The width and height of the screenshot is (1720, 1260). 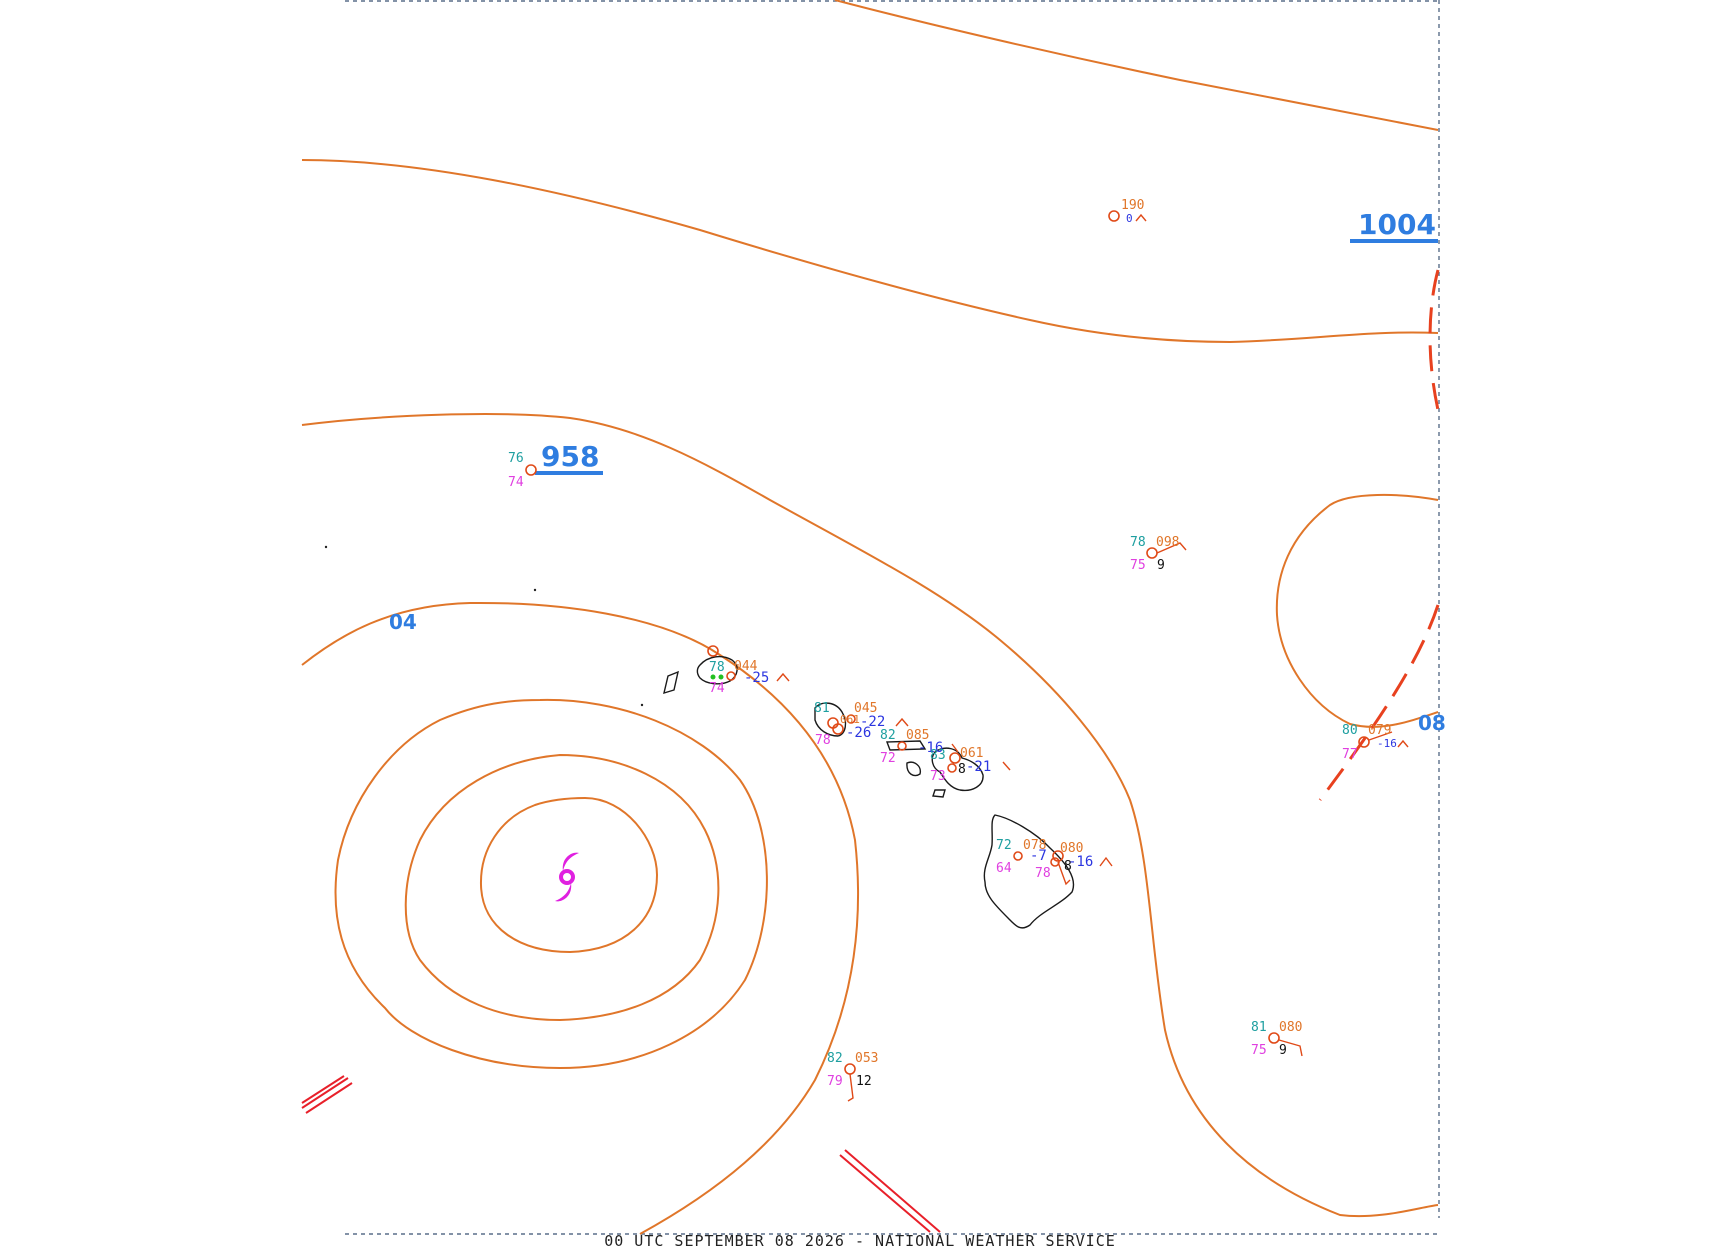 What do you see at coordinates (888, 758) in the screenshot?
I see `station-molokai-dew: 72` at bounding box center [888, 758].